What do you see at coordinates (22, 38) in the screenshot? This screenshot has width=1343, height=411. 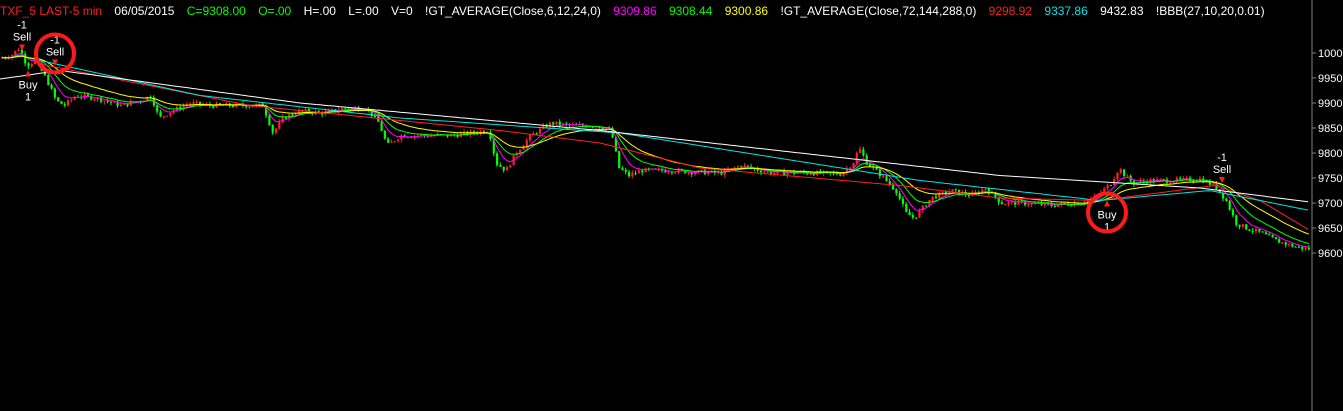 I see `signal-label: Sell` at bounding box center [22, 38].